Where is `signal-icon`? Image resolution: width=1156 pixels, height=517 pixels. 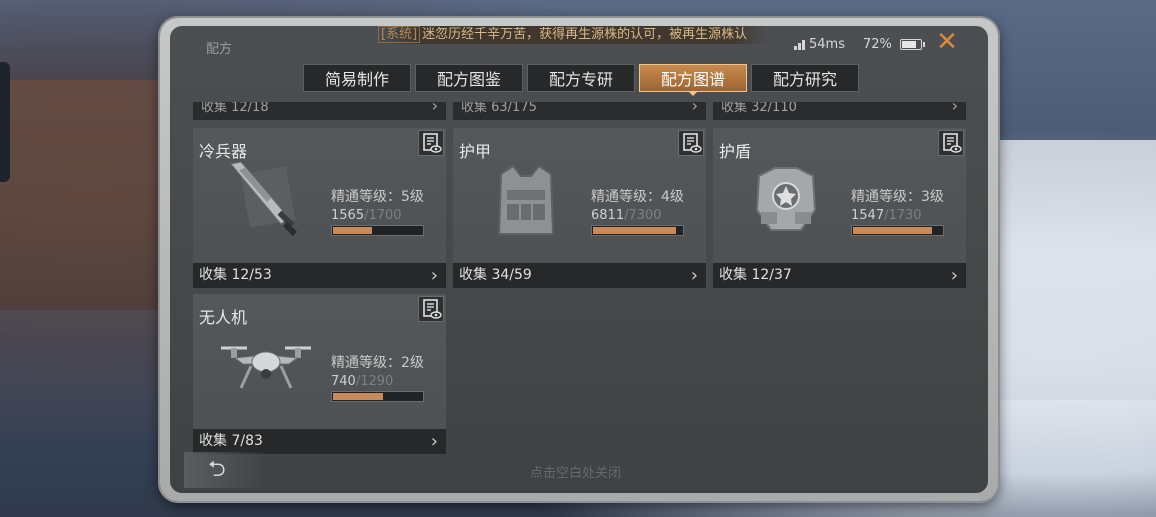
signal-icon is located at coordinates (799, 44).